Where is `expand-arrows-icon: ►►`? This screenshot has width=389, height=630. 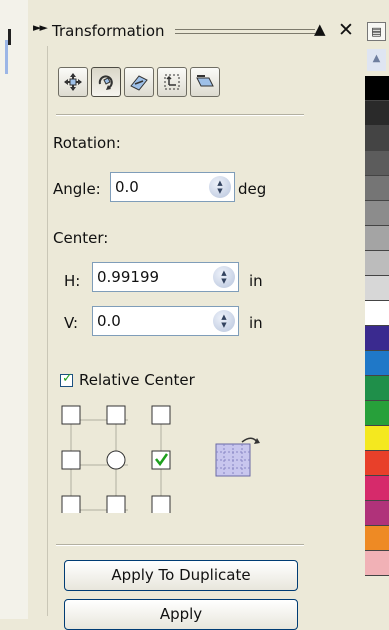 expand-arrows-icon: ►► is located at coordinates (40, 27).